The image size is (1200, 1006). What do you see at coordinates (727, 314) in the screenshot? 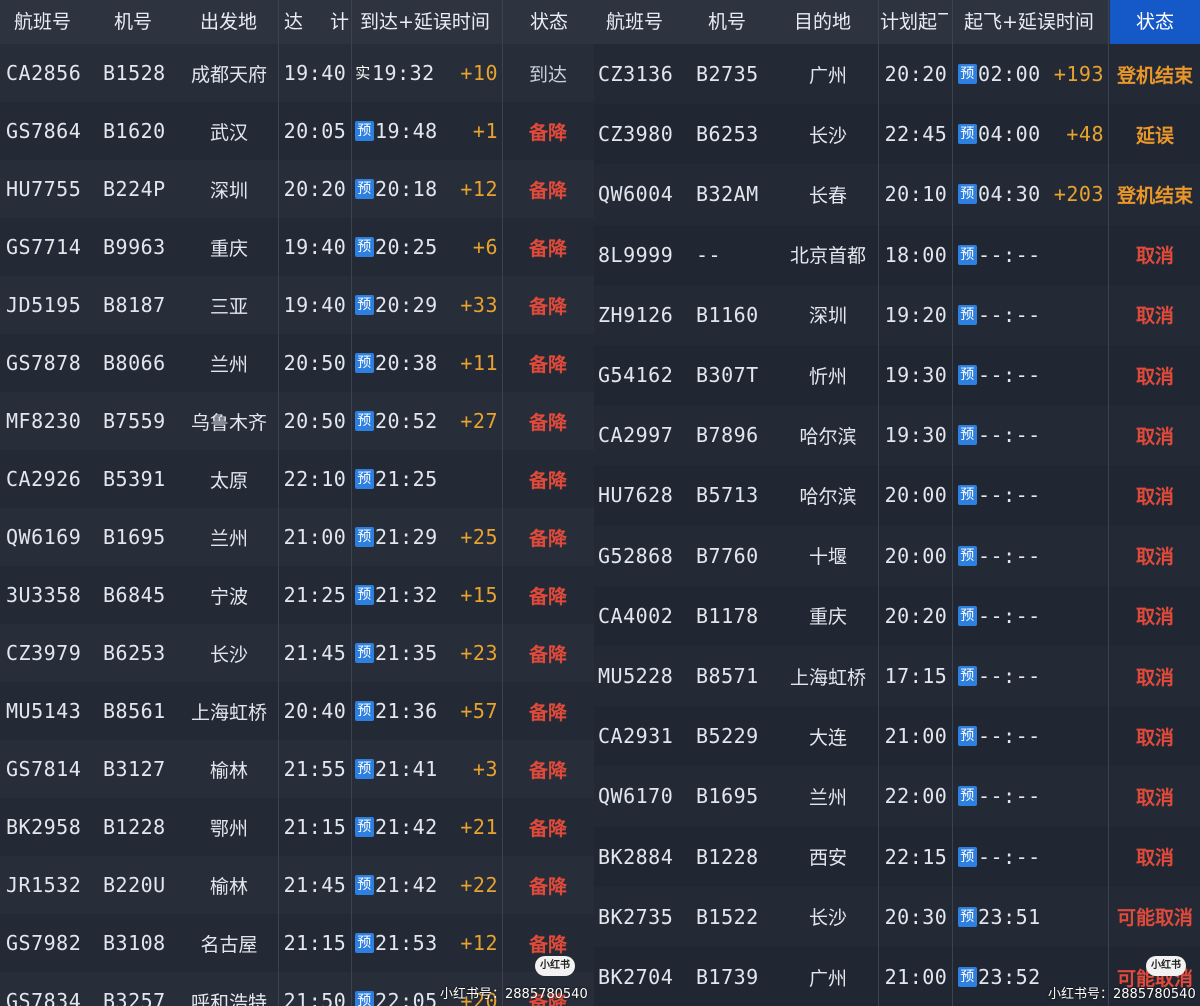
I see `aircraft-number: B1160` at bounding box center [727, 314].